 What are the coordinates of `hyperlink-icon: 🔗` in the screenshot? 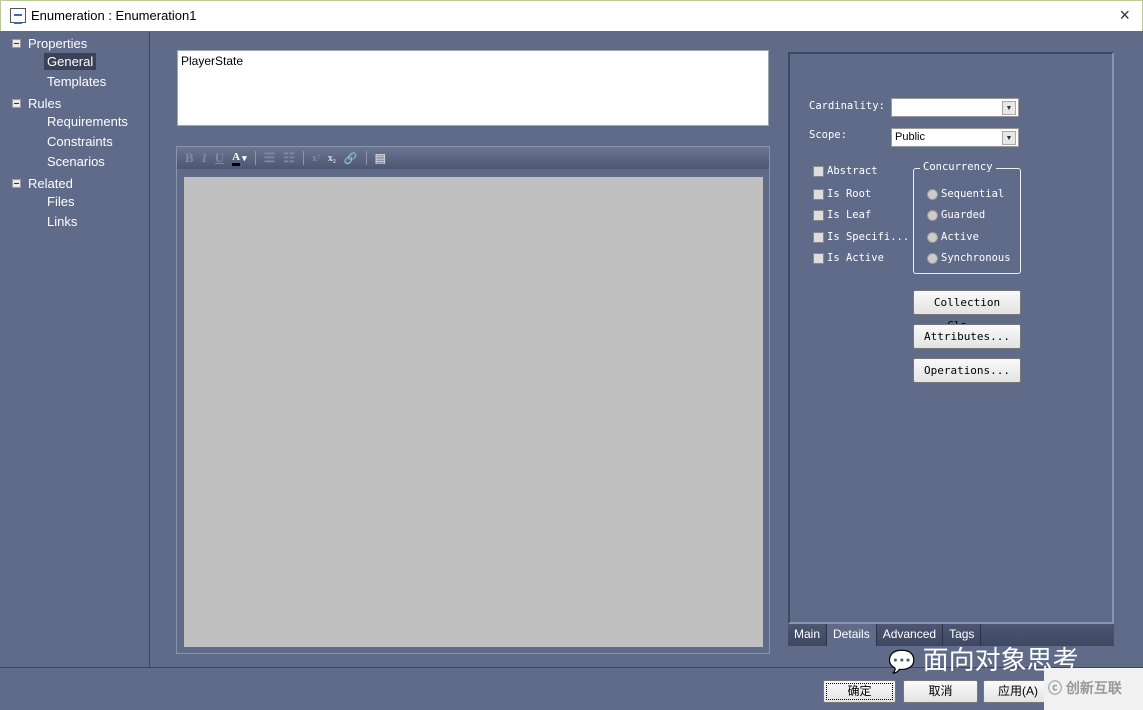 It's located at (351, 158).